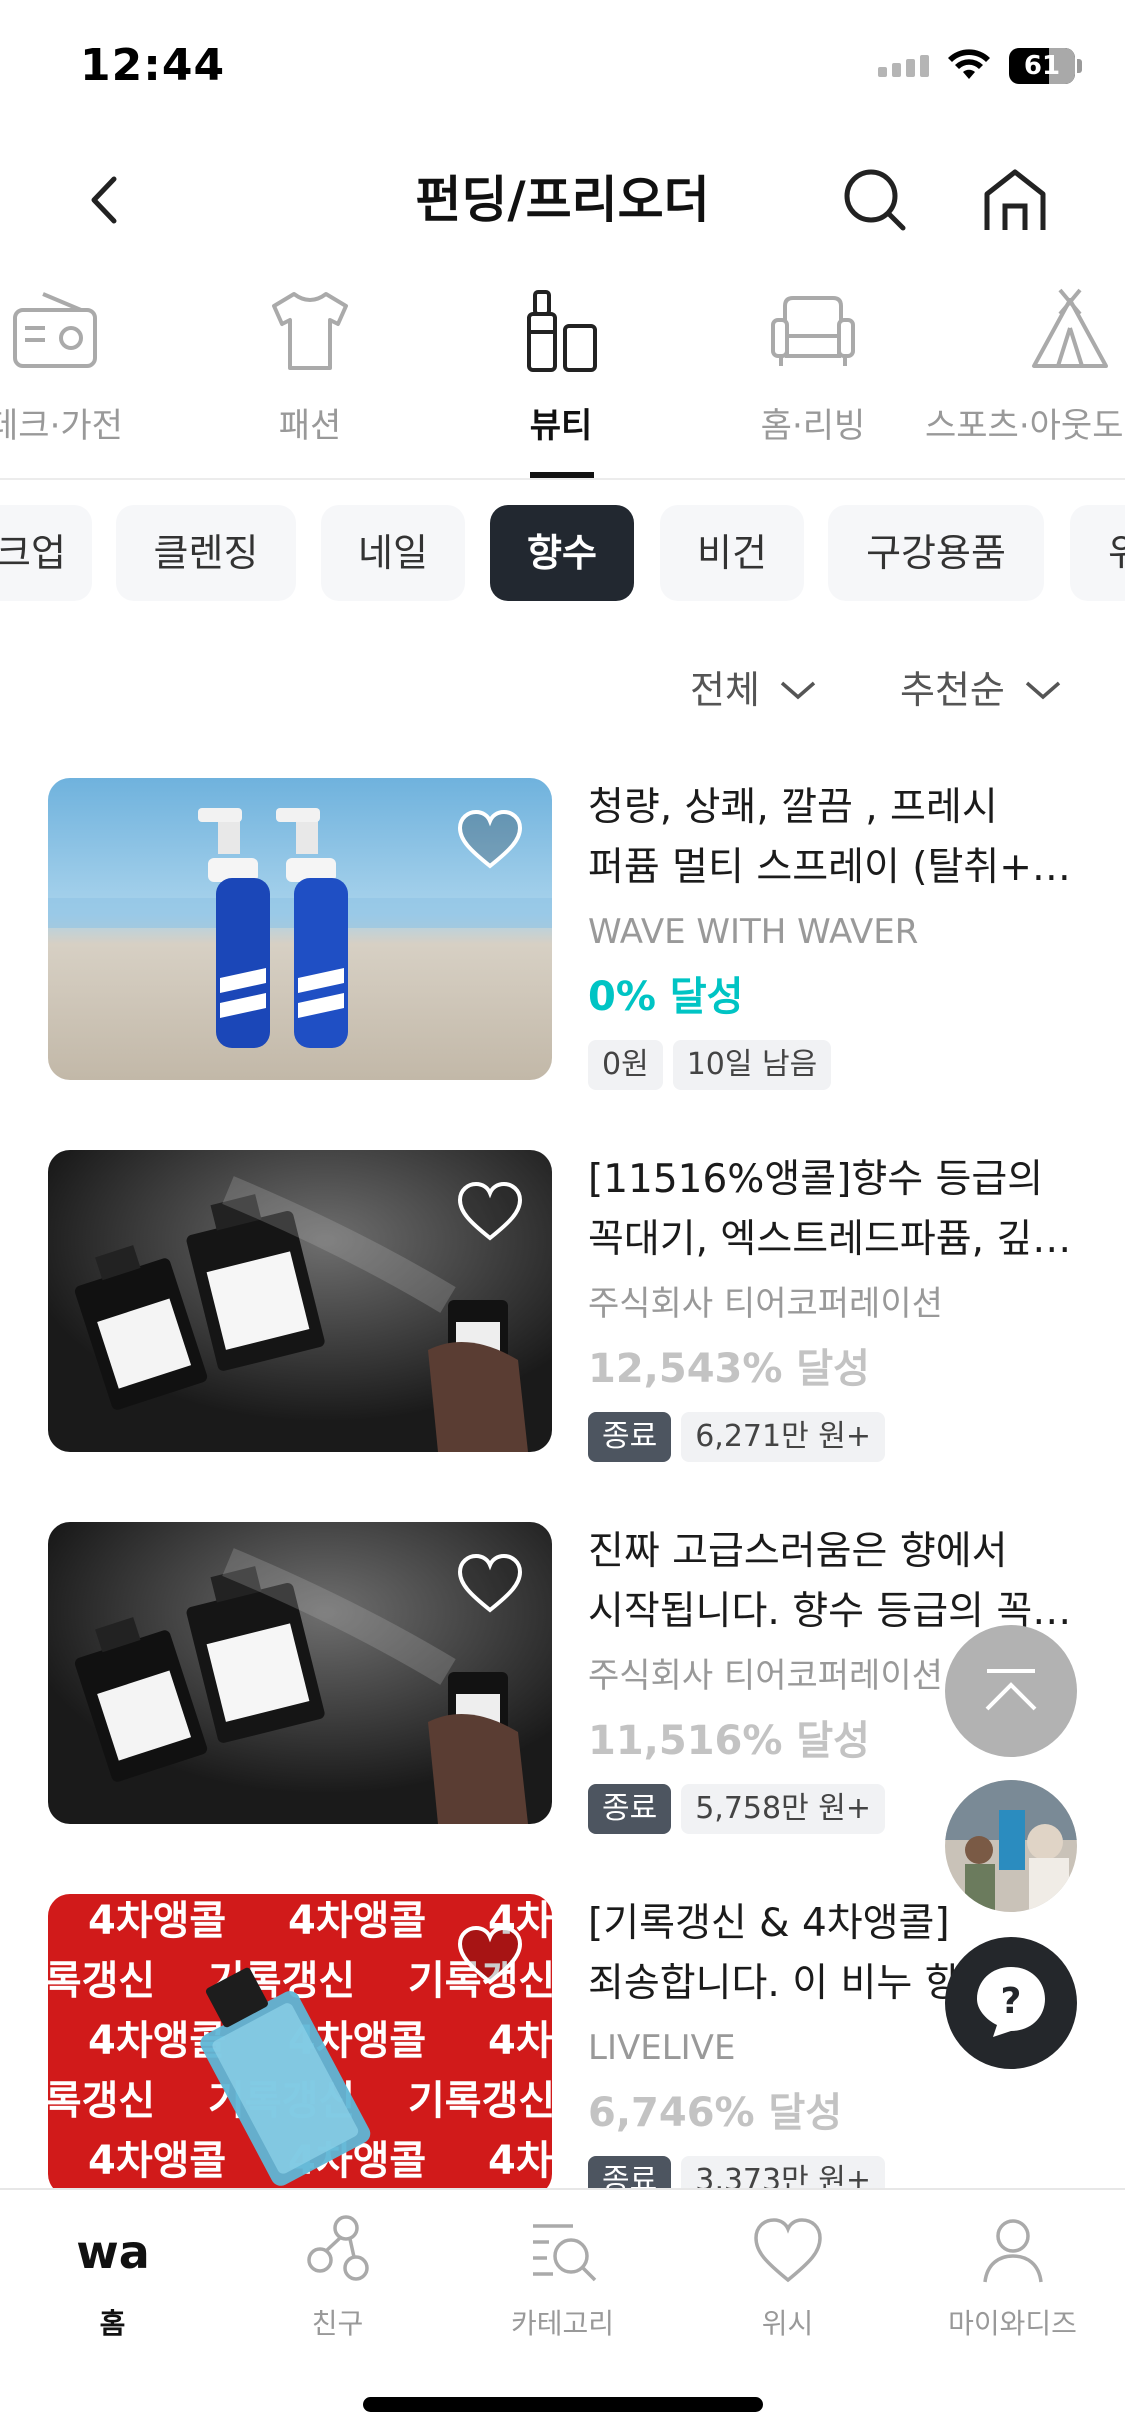 This screenshot has width=1125, height=2436. I want to click on category-label: 테크·가전, so click(61, 426).